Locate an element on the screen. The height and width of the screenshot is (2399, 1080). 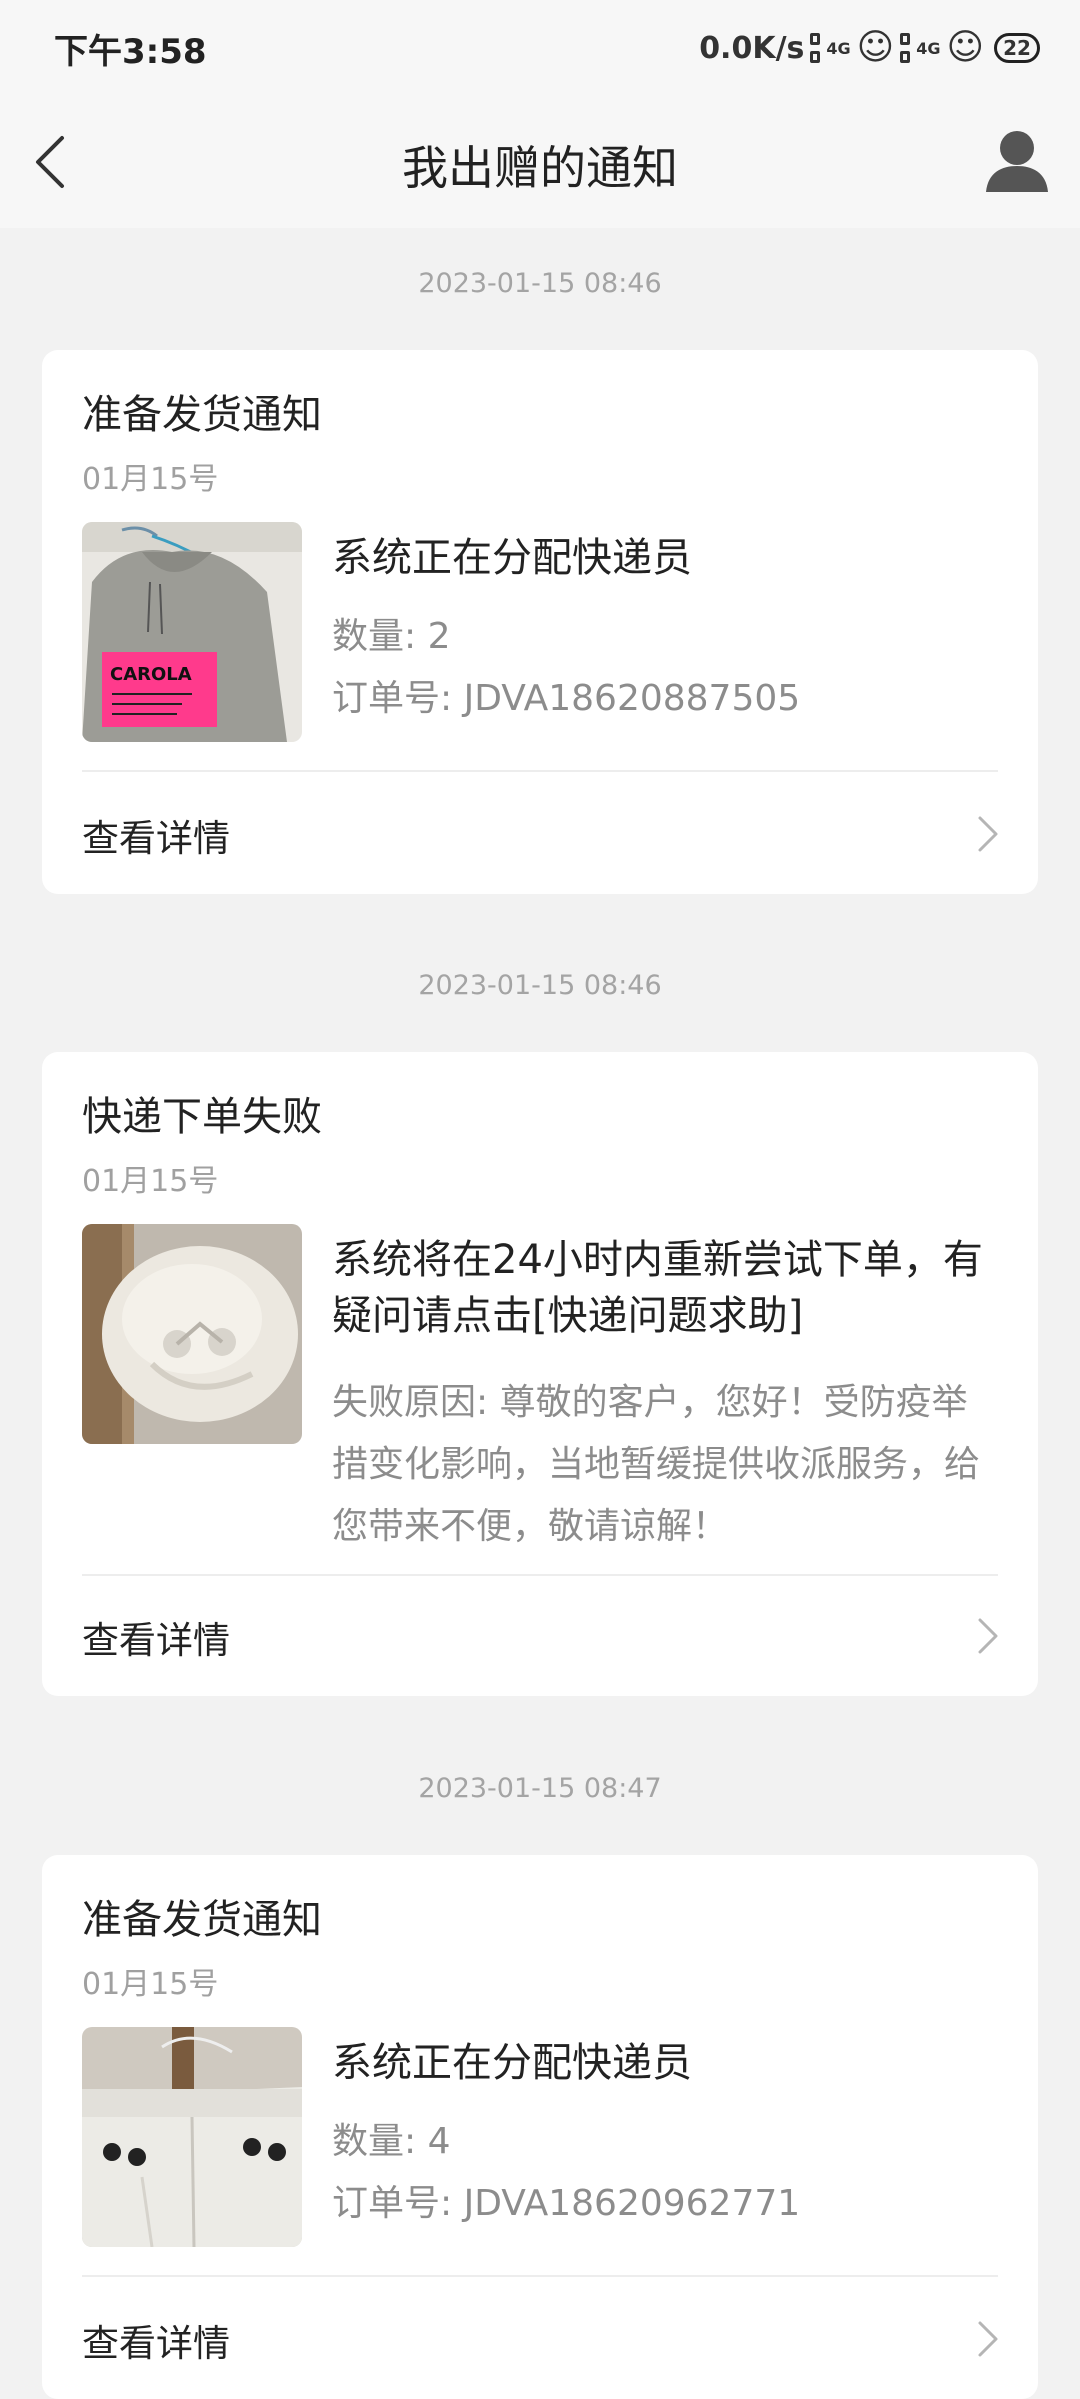
card-title: 快递下单失败 is located at coordinates (202, 1117).